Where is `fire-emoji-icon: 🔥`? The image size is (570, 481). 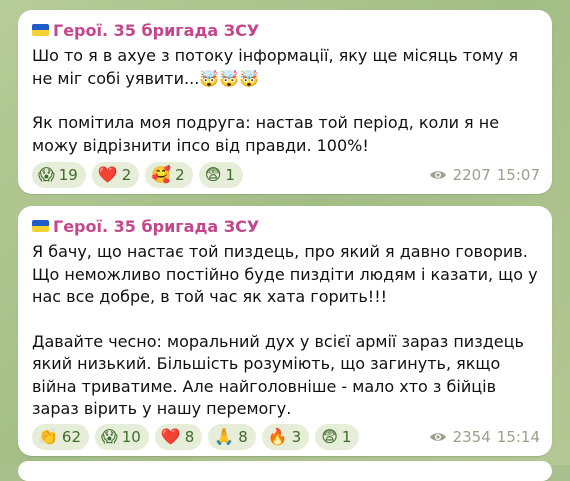 fire-emoji-icon: 🔥 is located at coordinates (277, 436).